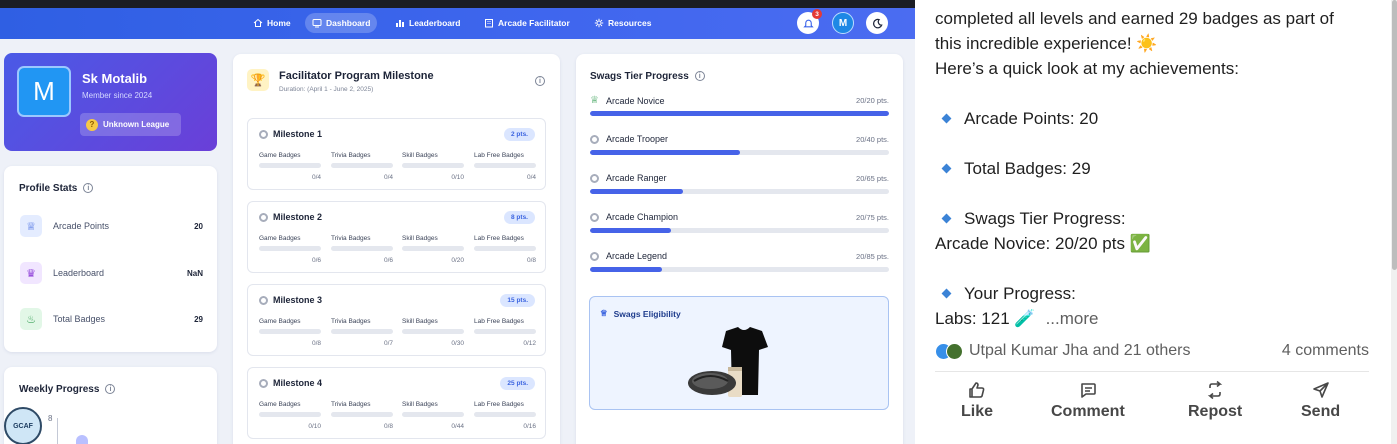  Describe the element at coordinates (433, 332) in the screenshot. I see `milestone-badge-column: Skill Badges 0/30` at that location.